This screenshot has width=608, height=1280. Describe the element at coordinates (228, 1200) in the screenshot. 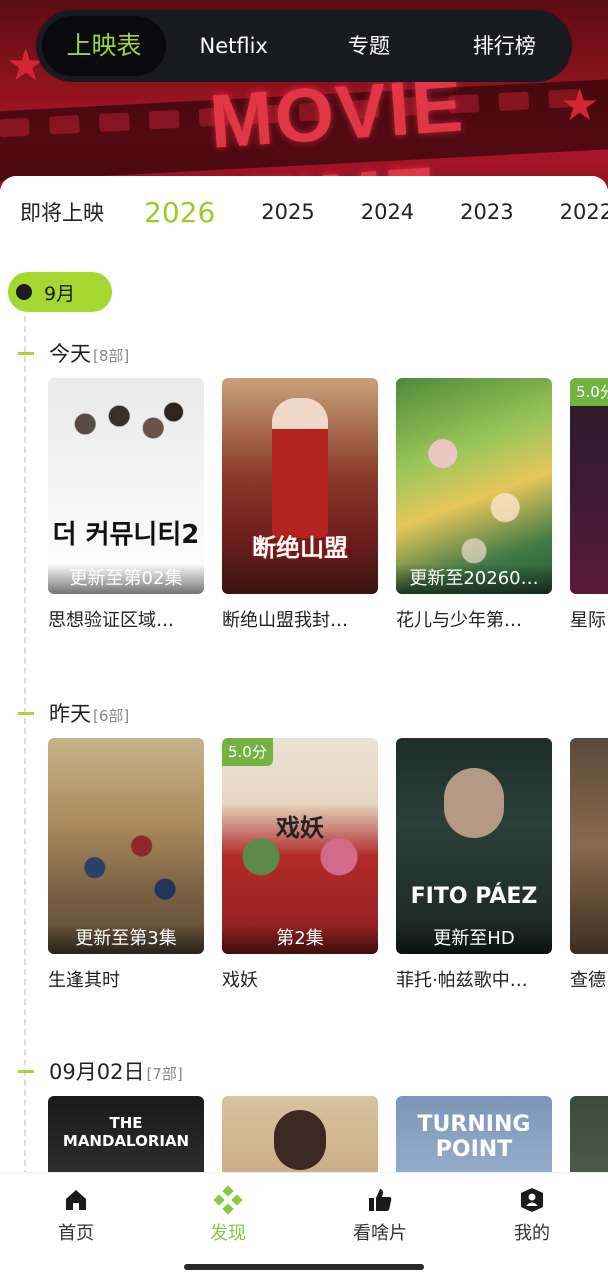

I see `discover-icon` at that location.